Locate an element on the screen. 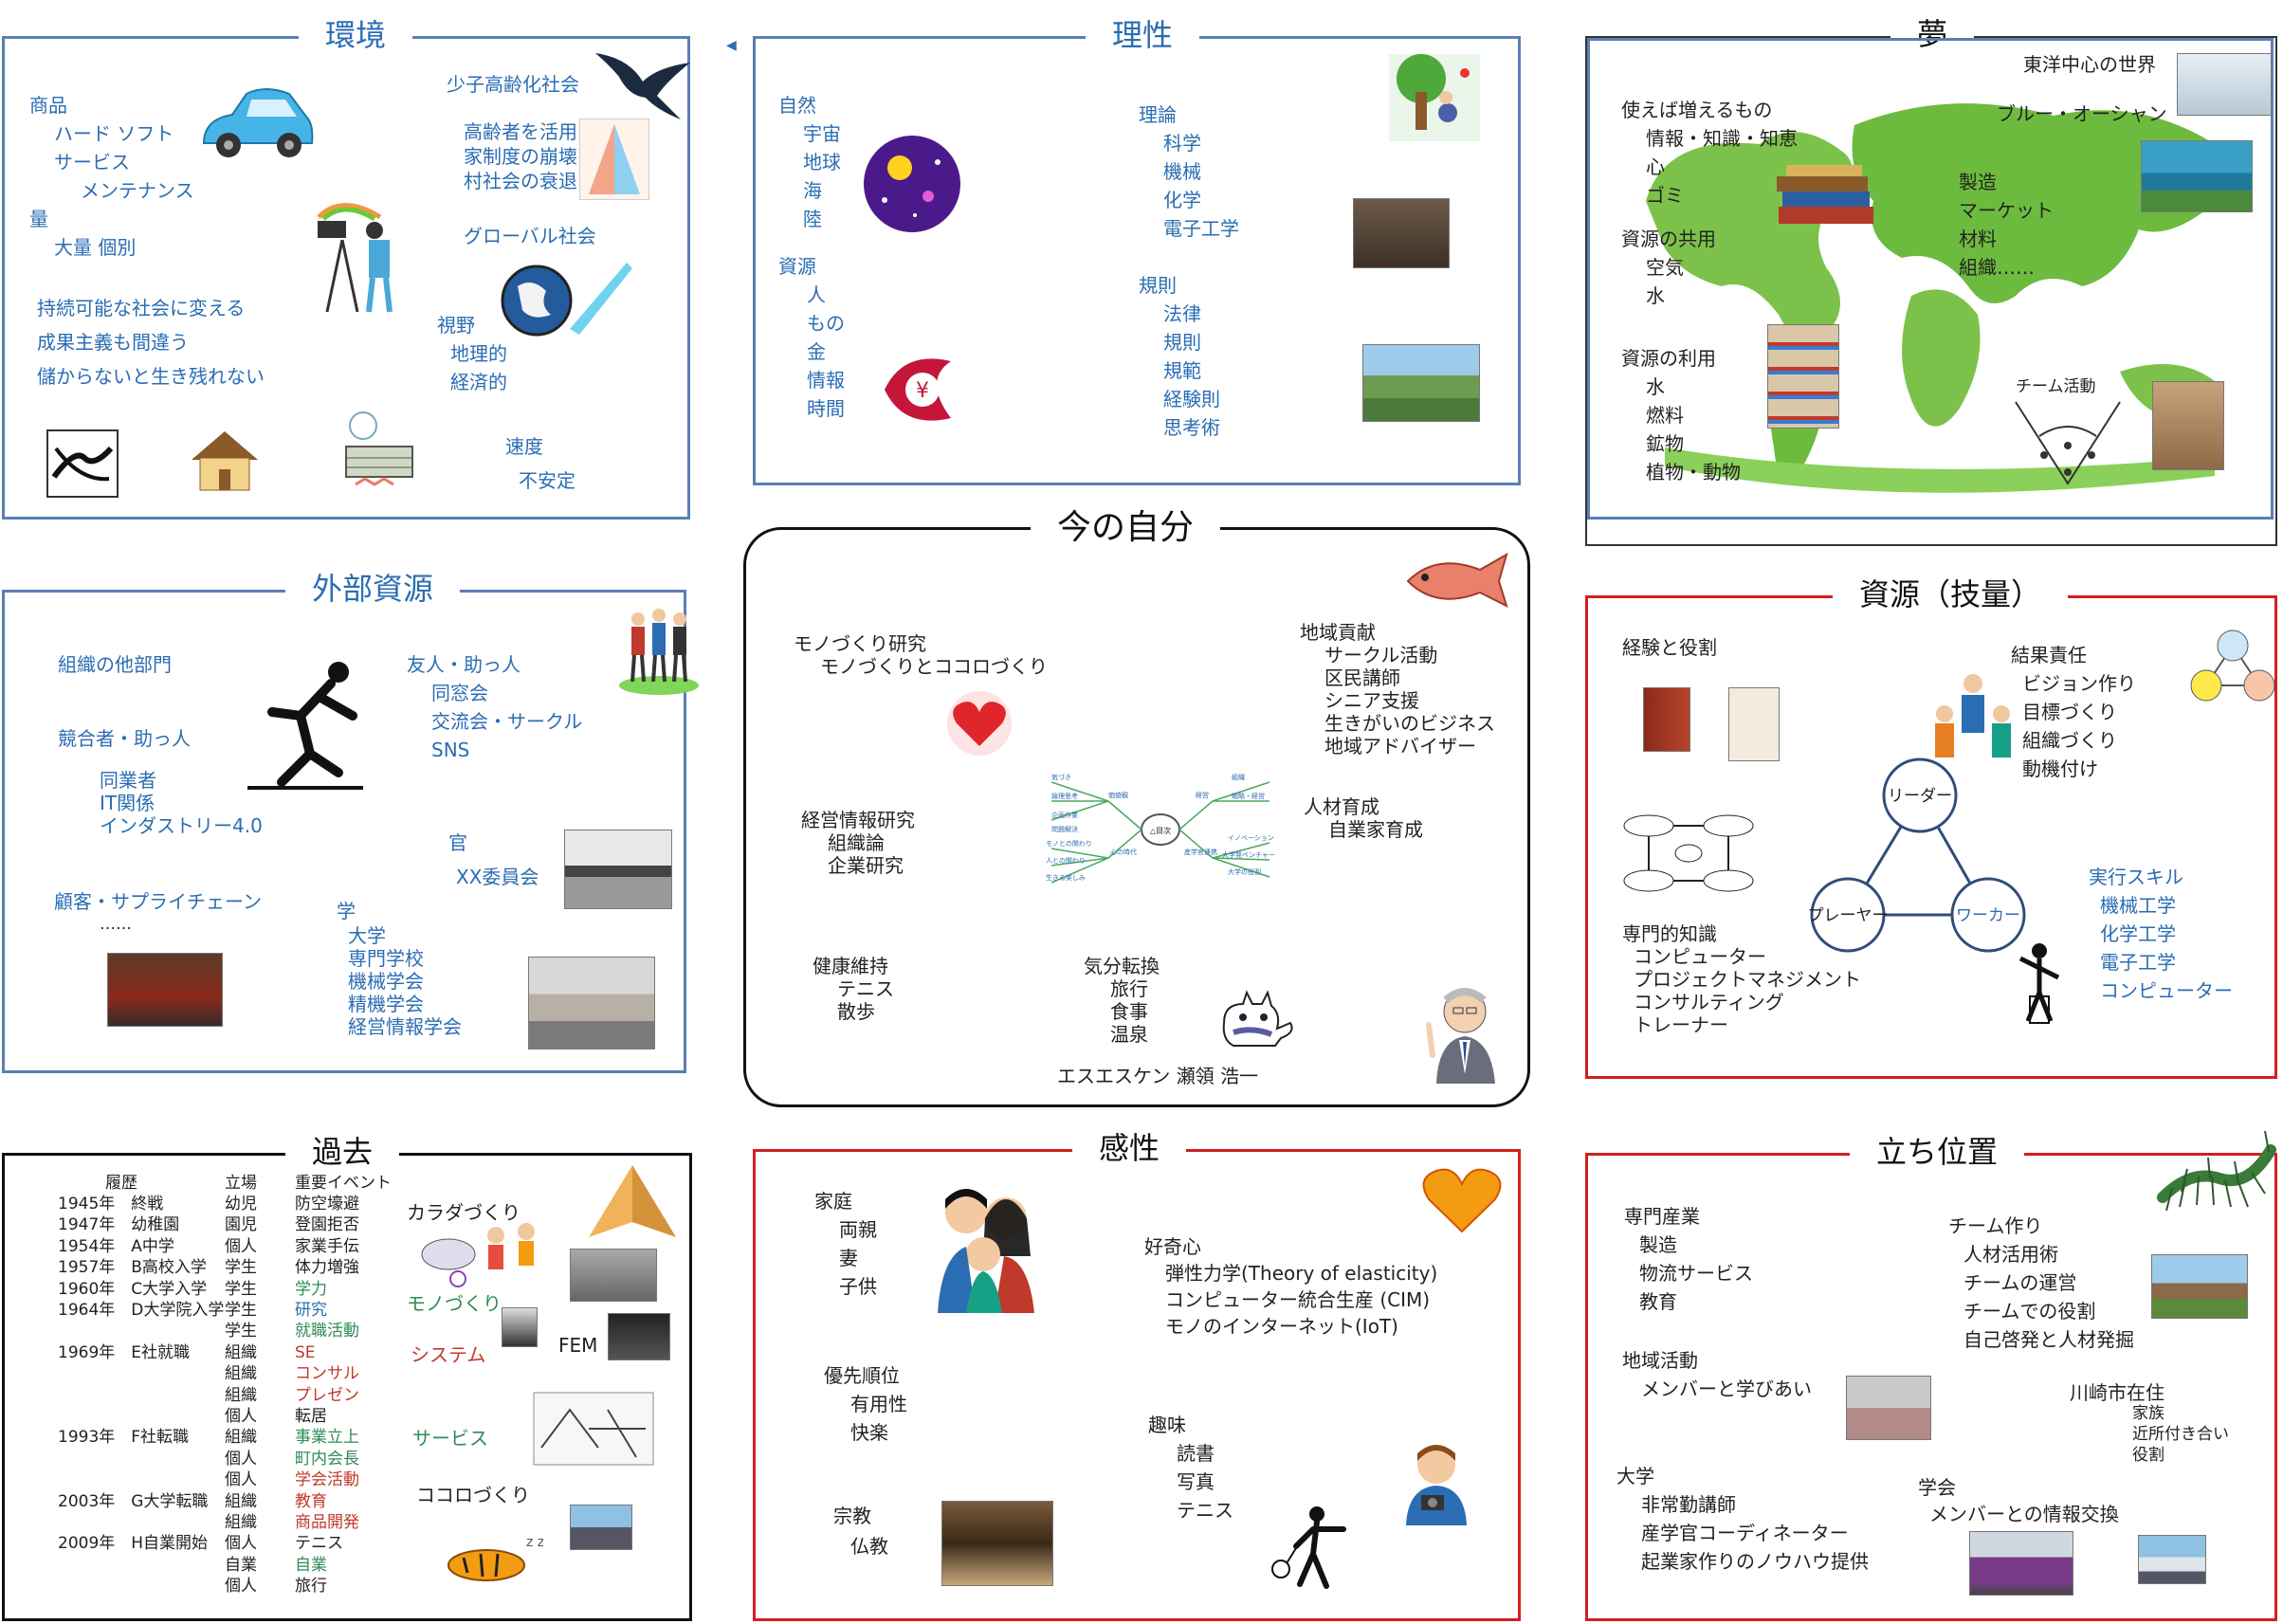 The width and height of the screenshot is (2283, 1624). pyramid-icon is located at coordinates (632, 1201).